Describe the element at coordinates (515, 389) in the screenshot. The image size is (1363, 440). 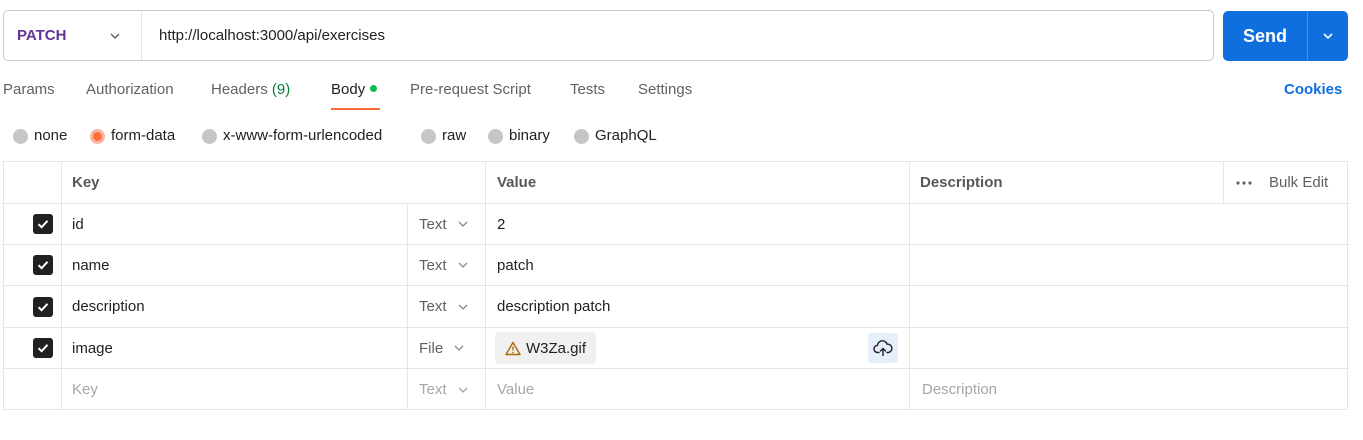
I see `new-value-input: Value` at that location.